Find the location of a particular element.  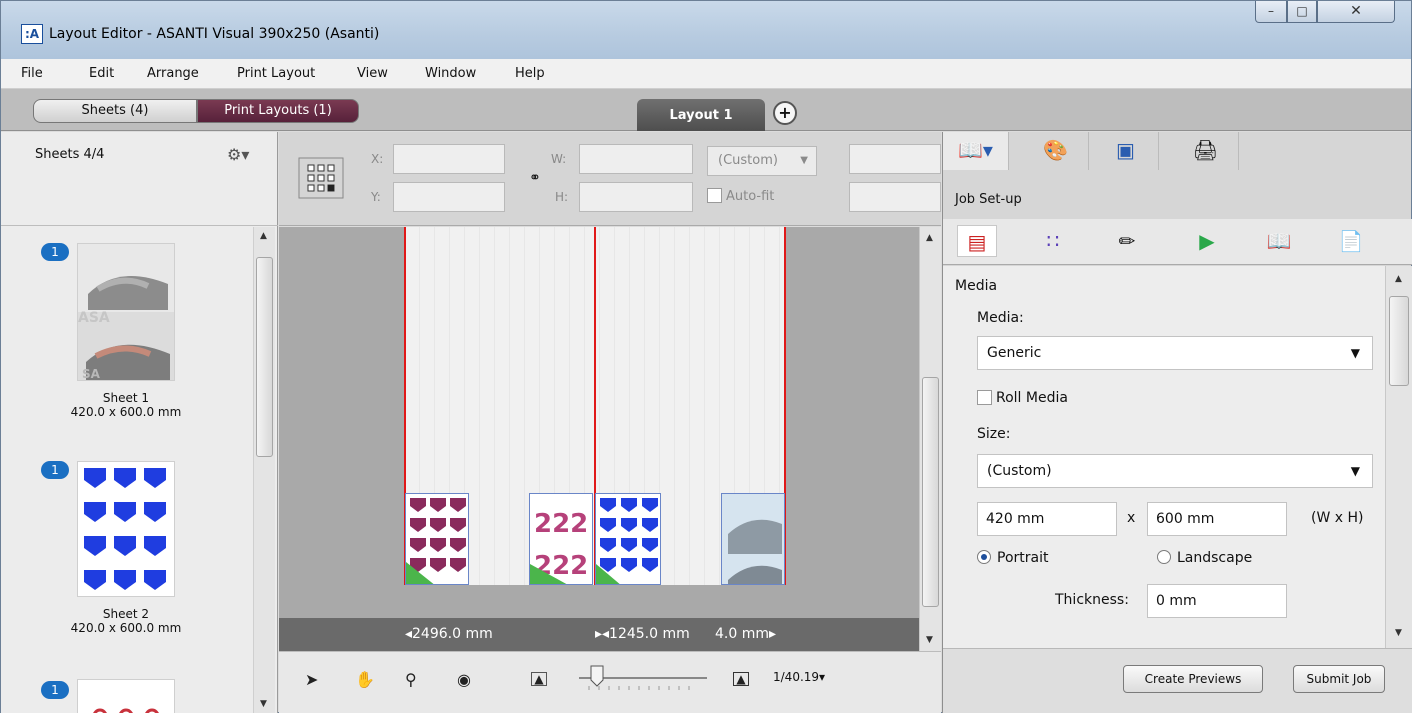

menu-view: View is located at coordinates (372, 73).